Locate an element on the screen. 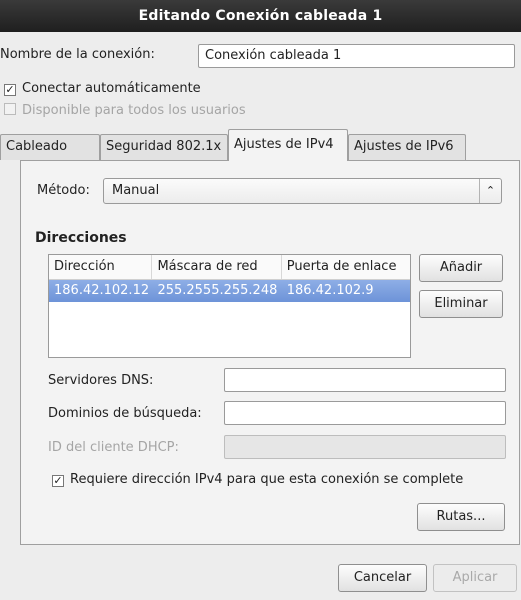 The width and height of the screenshot is (521, 600). connection-name-label: Nombre de la conexión: is located at coordinates (77, 54).